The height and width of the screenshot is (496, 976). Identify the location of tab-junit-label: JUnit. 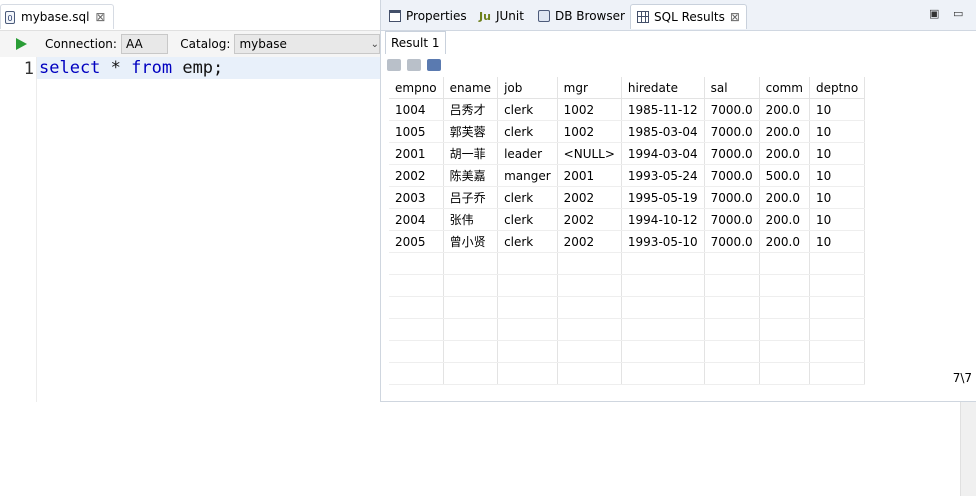
(509, 16).